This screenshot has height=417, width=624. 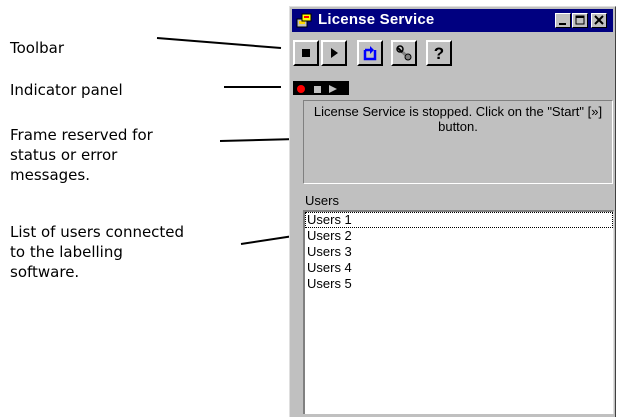 I want to click on play-icon, so click(x=334, y=53).